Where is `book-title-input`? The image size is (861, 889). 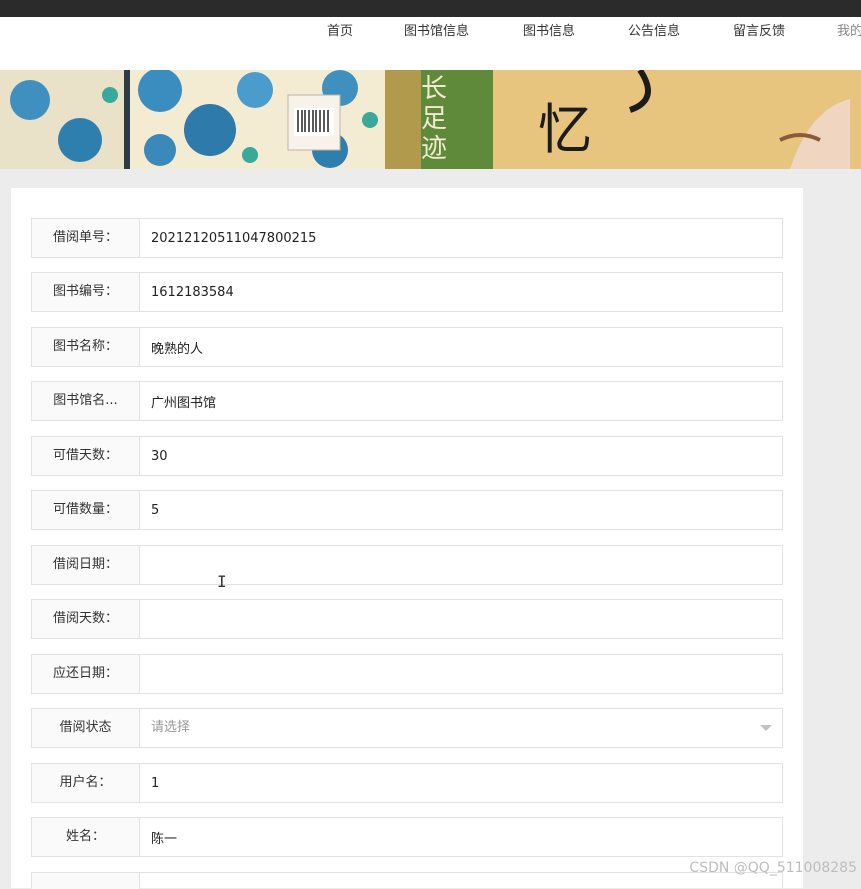
book-title-input is located at coordinates (461, 347).